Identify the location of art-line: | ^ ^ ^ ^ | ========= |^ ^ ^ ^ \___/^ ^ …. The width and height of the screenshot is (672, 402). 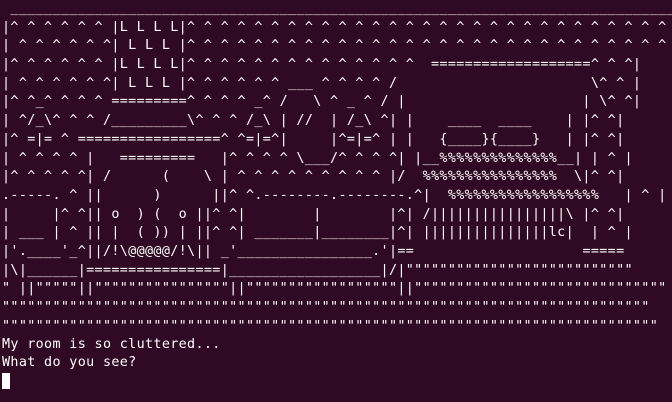
(317, 158).